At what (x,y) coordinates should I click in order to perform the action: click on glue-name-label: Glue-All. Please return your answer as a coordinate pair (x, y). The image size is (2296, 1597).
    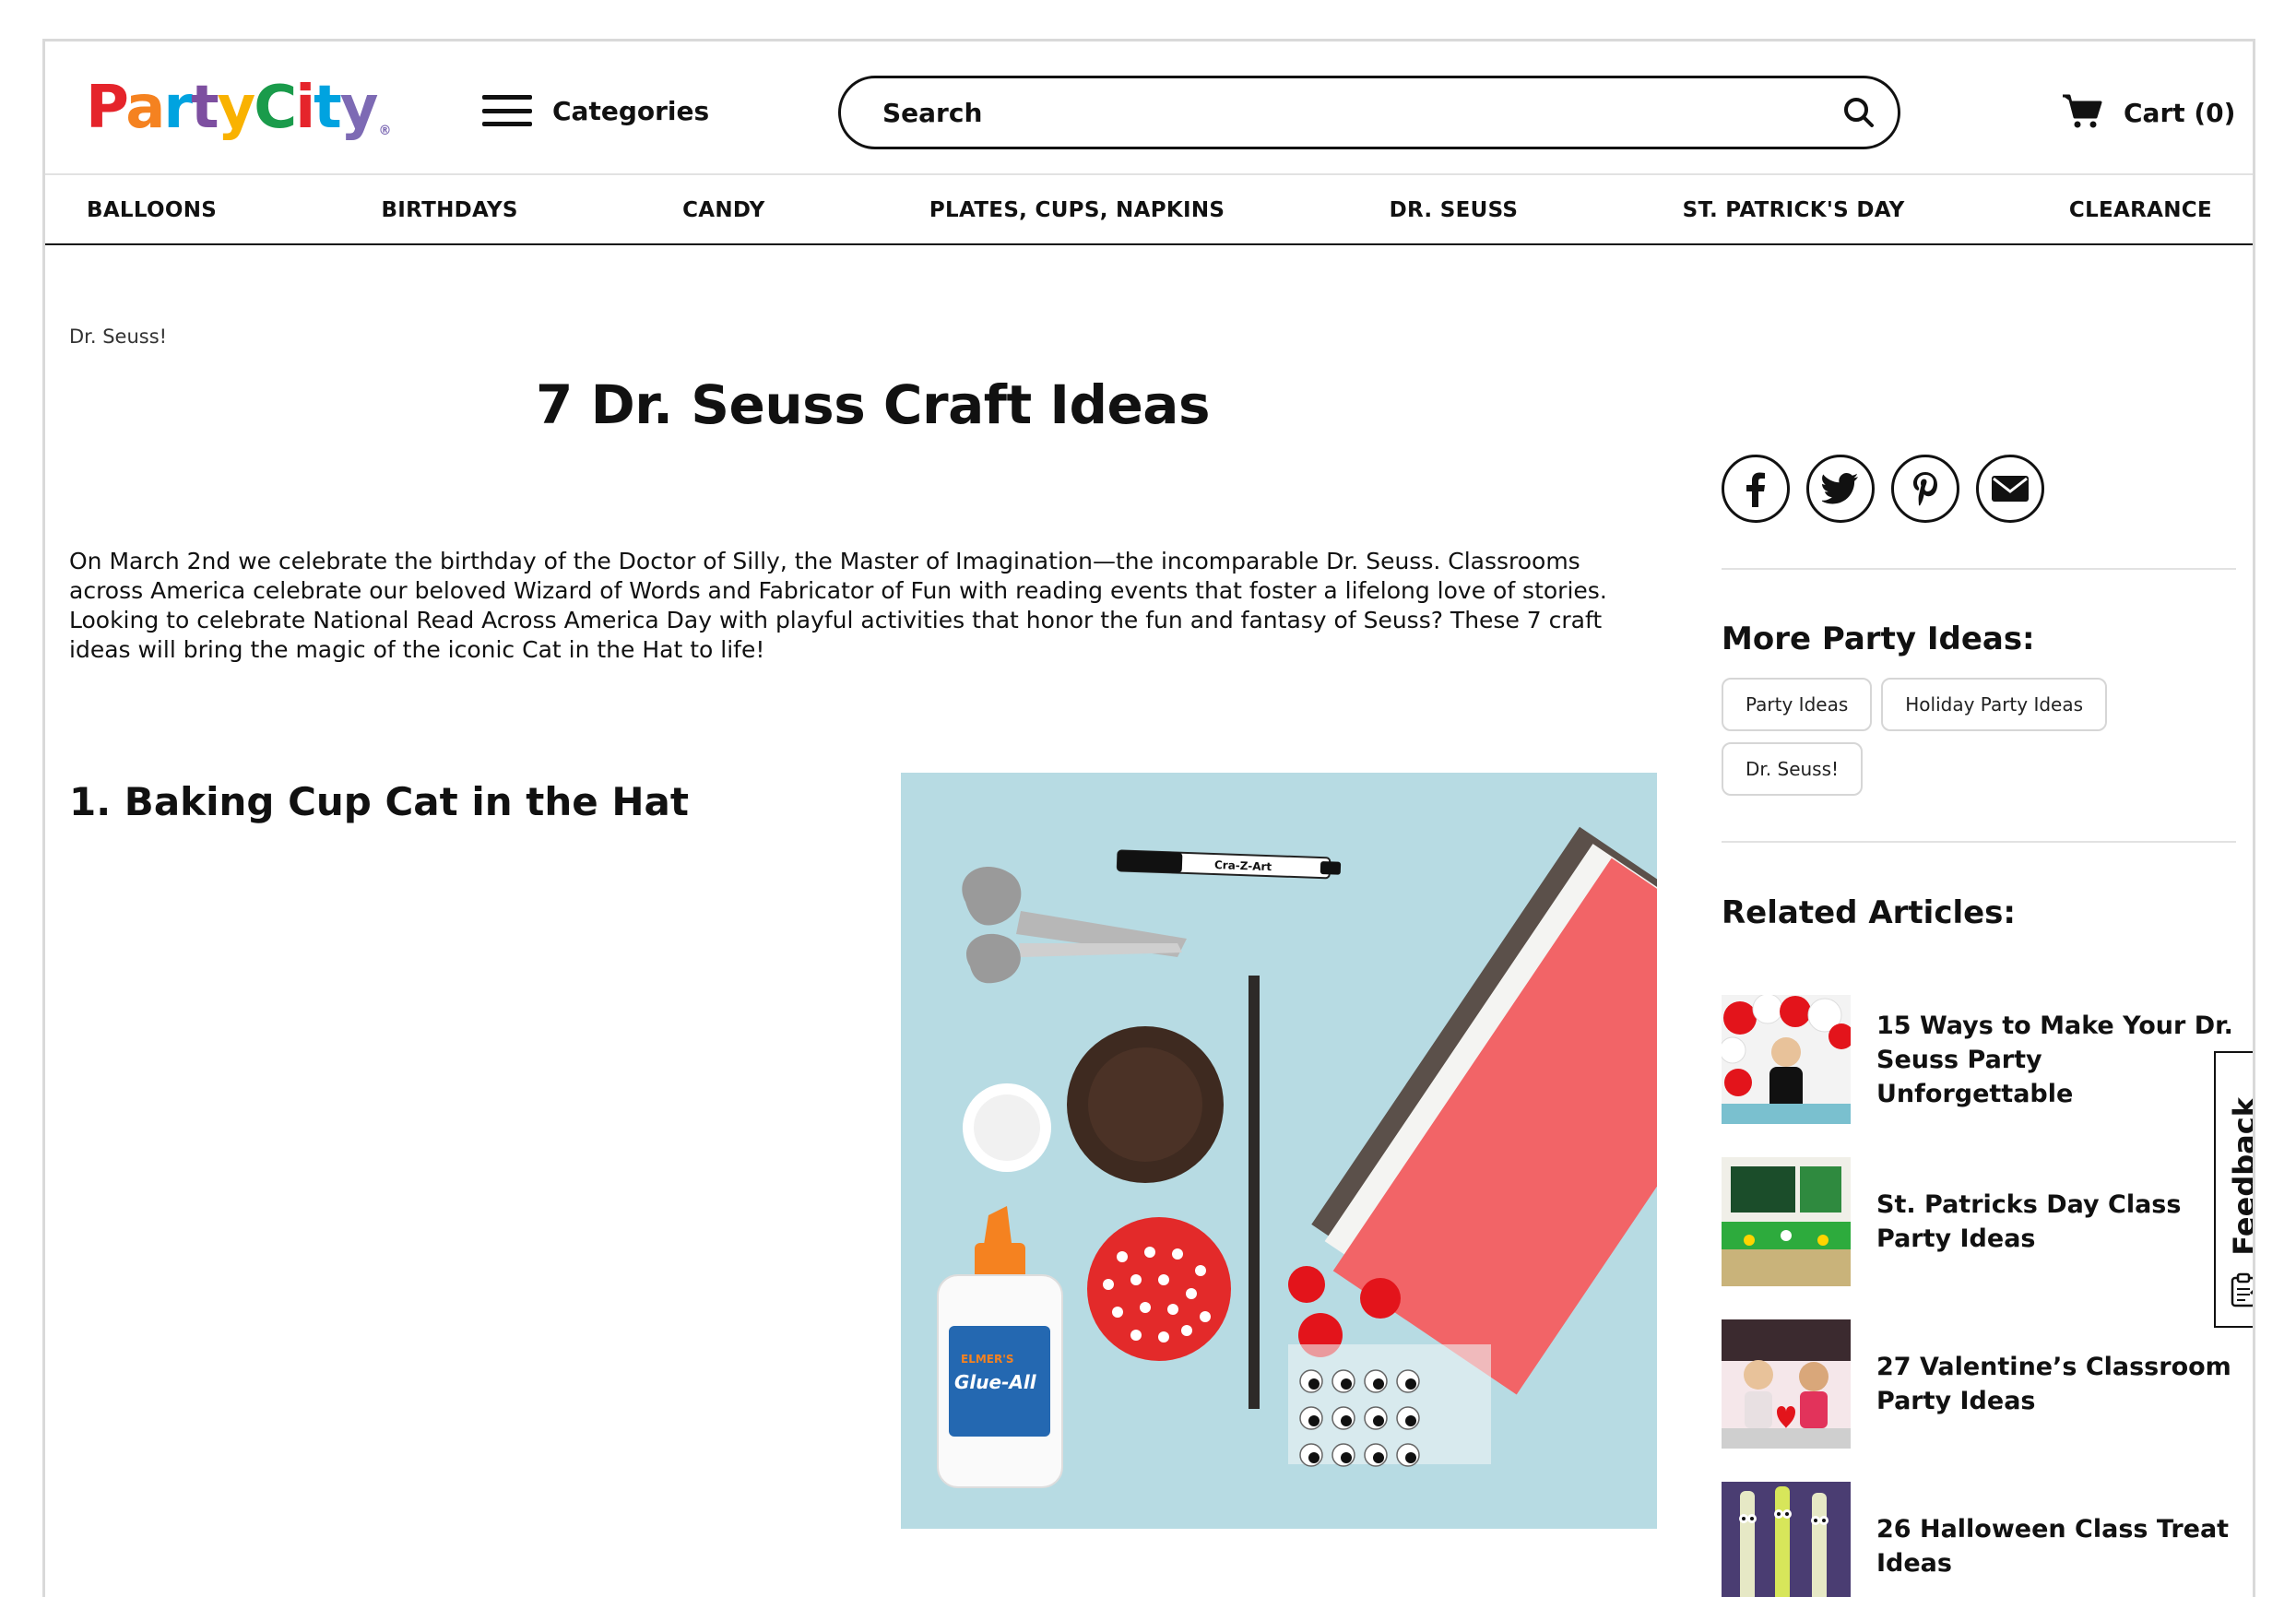
    Looking at the image, I should click on (995, 1382).